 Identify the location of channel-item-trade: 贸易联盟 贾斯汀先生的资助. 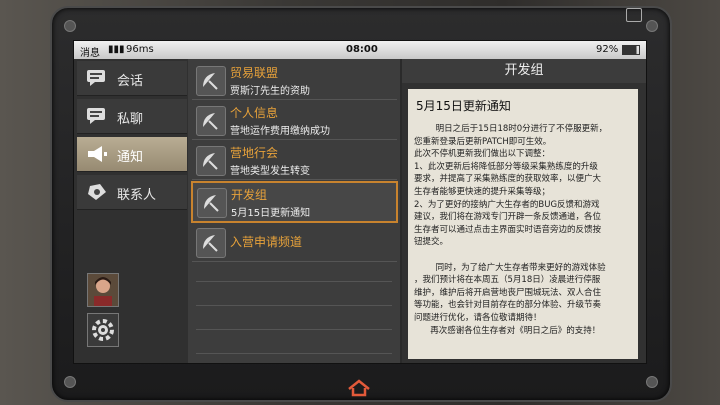
(294, 80).